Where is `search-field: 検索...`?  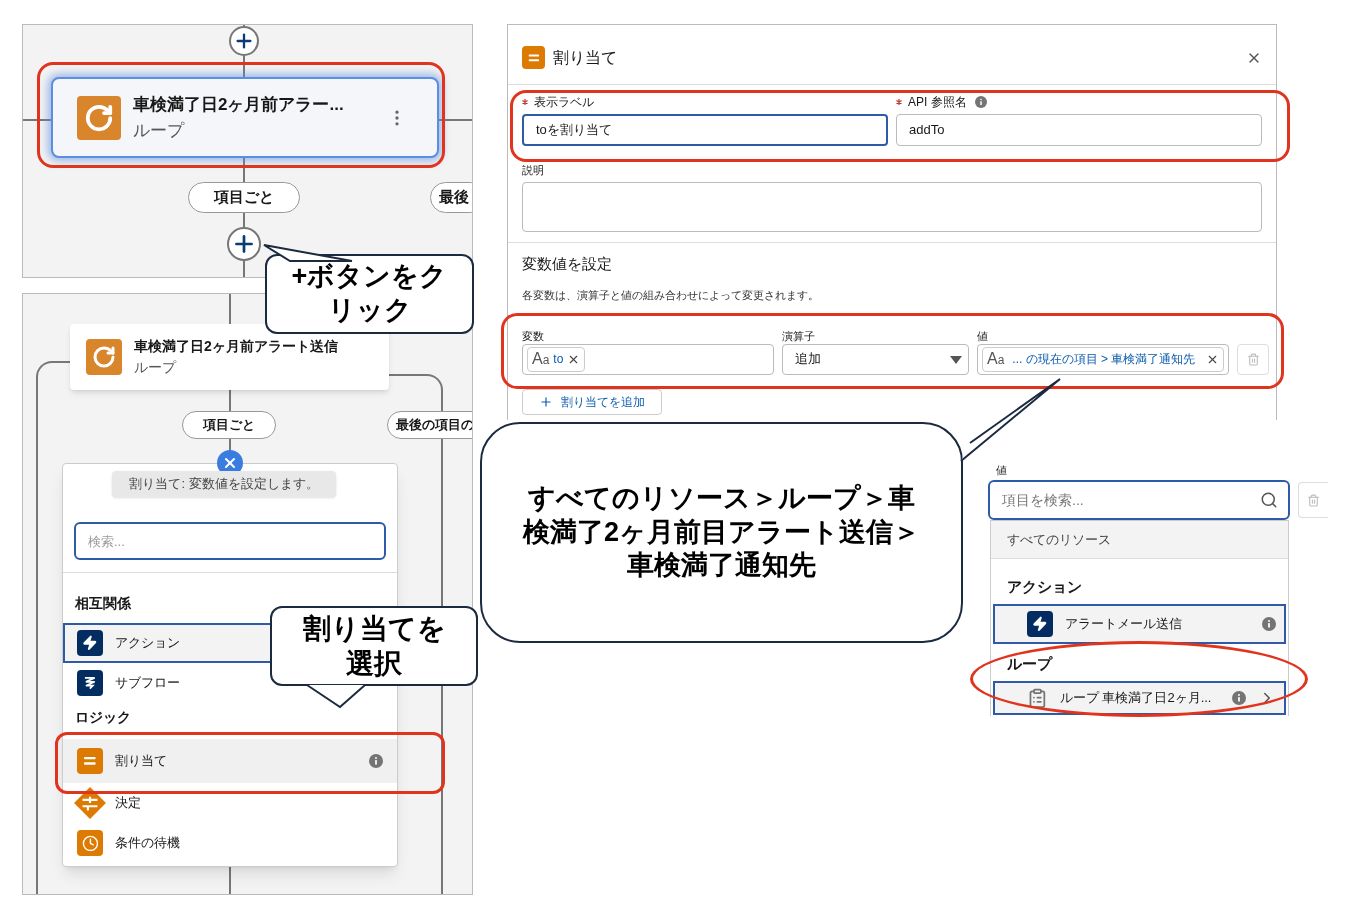 search-field: 検索... is located at coordinates (230, 541).